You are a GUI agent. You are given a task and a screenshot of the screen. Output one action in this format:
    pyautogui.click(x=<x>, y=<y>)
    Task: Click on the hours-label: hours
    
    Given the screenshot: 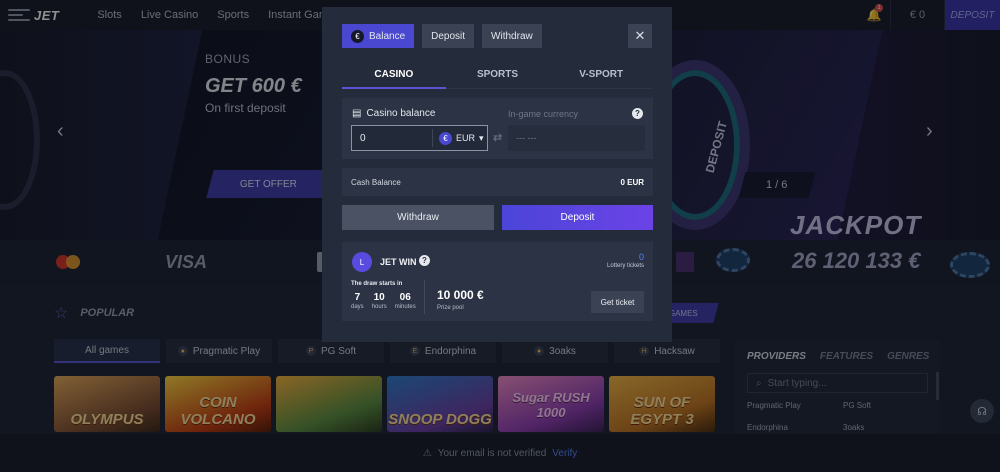 What is the action you would take?
    pyautogui.click(x=379, y=307)
    